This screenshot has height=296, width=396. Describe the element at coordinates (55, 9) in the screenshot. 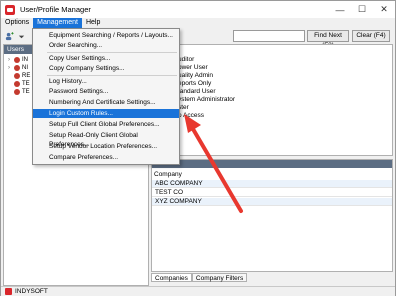

I see `window-title: User/Profile Manager` at that location.